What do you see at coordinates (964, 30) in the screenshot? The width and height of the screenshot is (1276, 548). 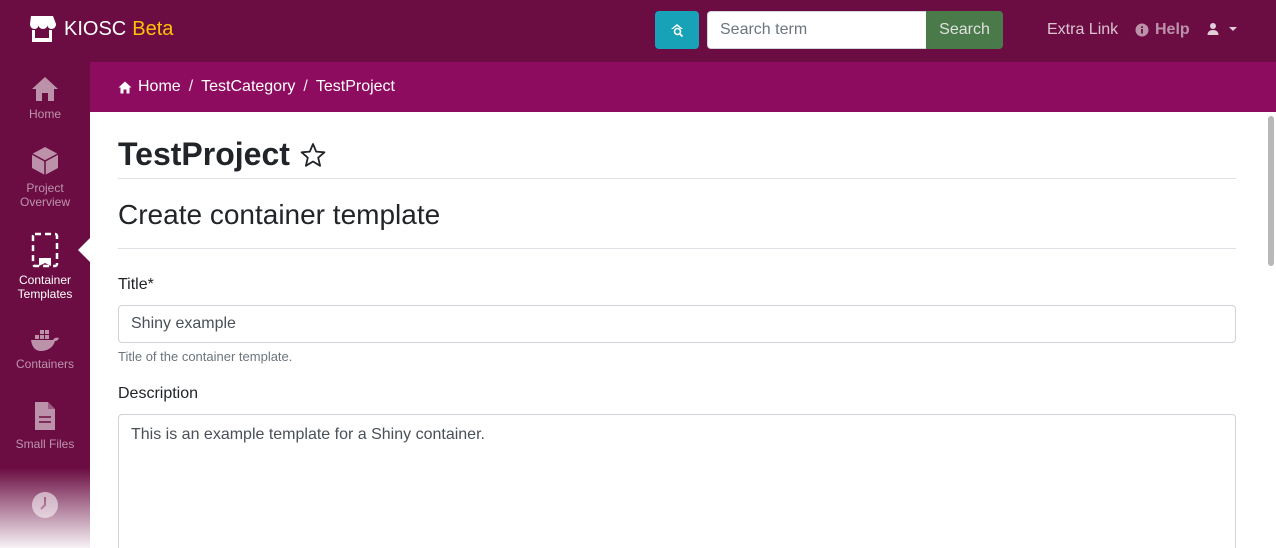 I see `search-button: Search` at bounding box center [964, 30].